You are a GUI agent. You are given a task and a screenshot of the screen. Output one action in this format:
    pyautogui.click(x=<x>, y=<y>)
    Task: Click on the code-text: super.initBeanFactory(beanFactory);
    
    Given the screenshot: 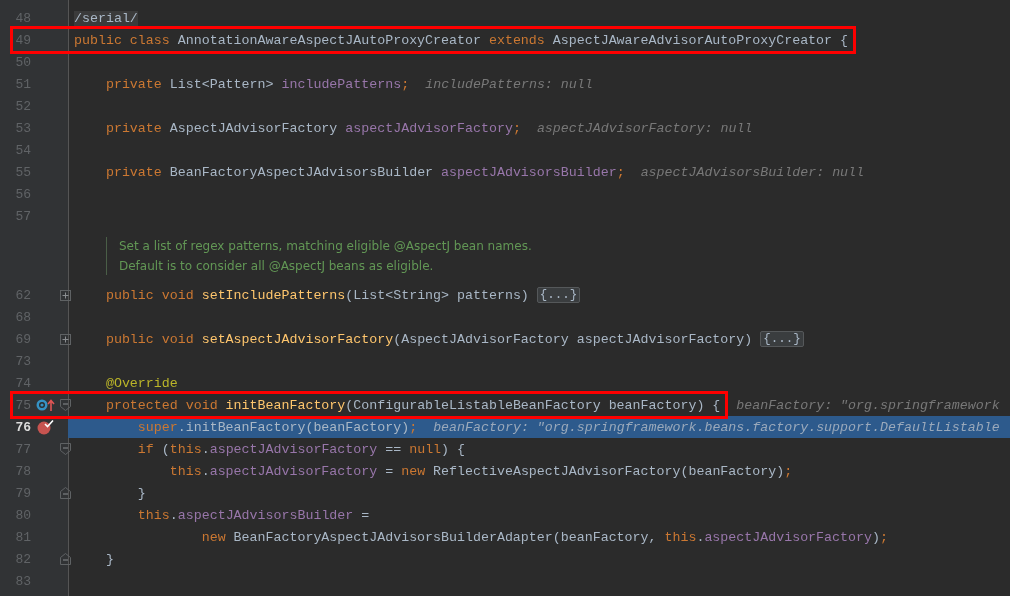 What is the action you would take?
    pyautogui.click(x=277, y=427)
    